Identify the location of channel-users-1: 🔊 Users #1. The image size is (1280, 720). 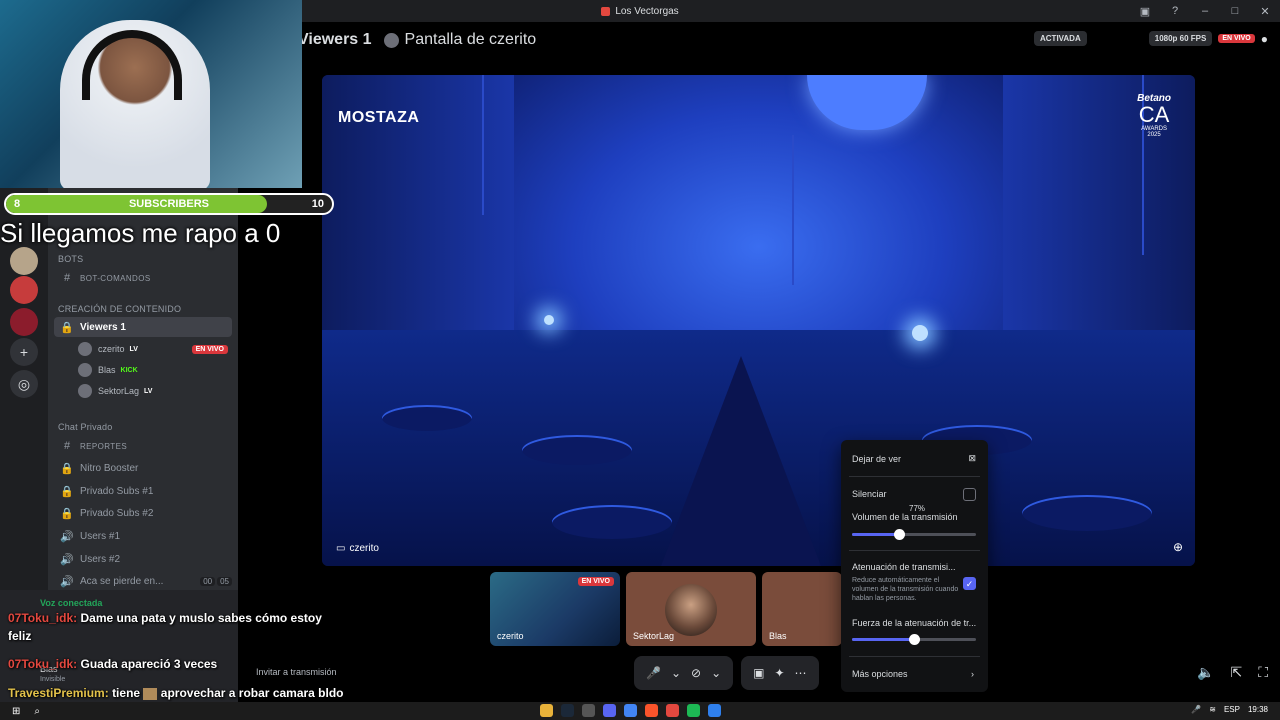
(143, 536).